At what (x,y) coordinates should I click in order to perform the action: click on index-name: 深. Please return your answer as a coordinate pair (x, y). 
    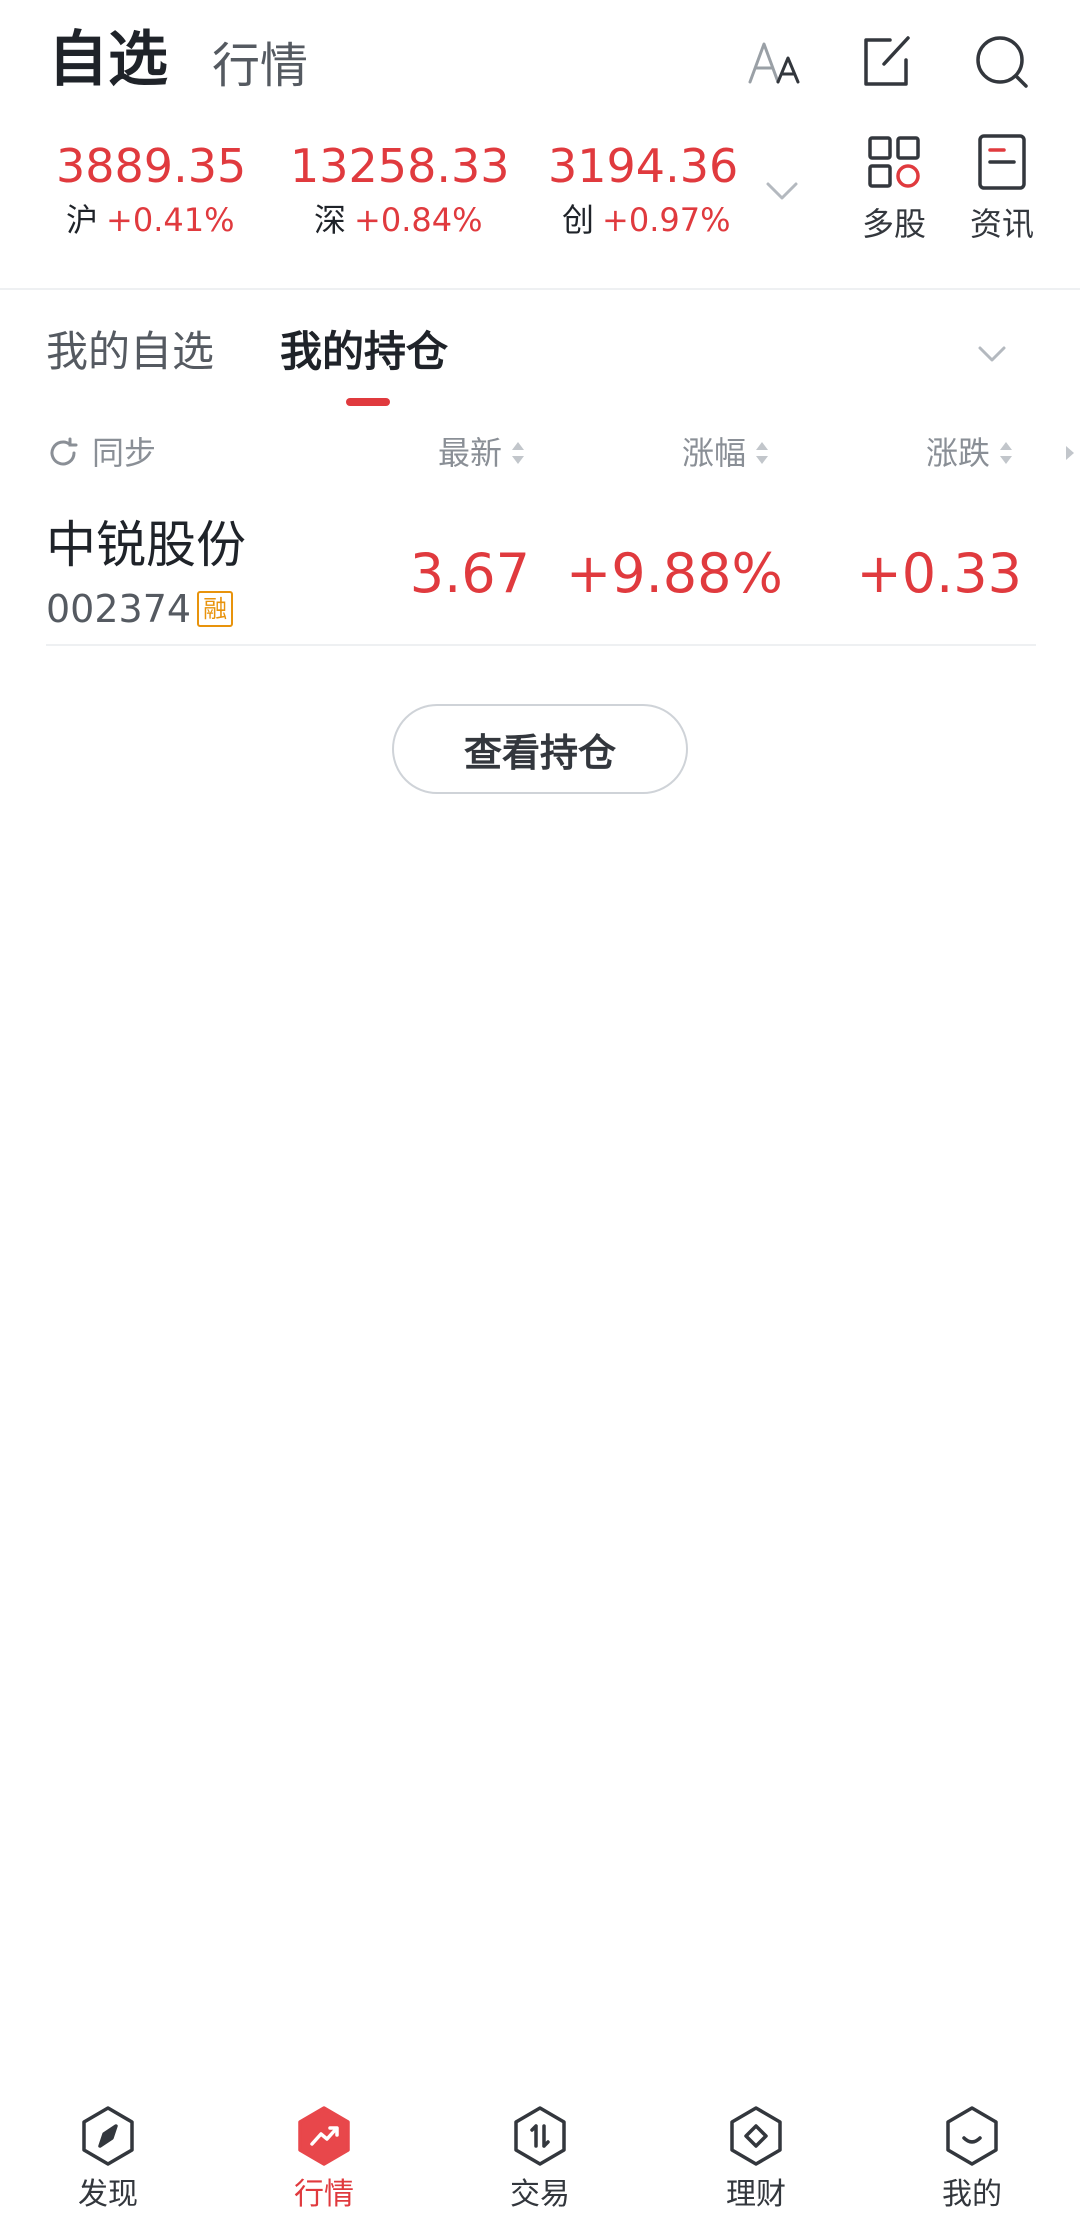
    Looking at the image, I should click on (330, 220).